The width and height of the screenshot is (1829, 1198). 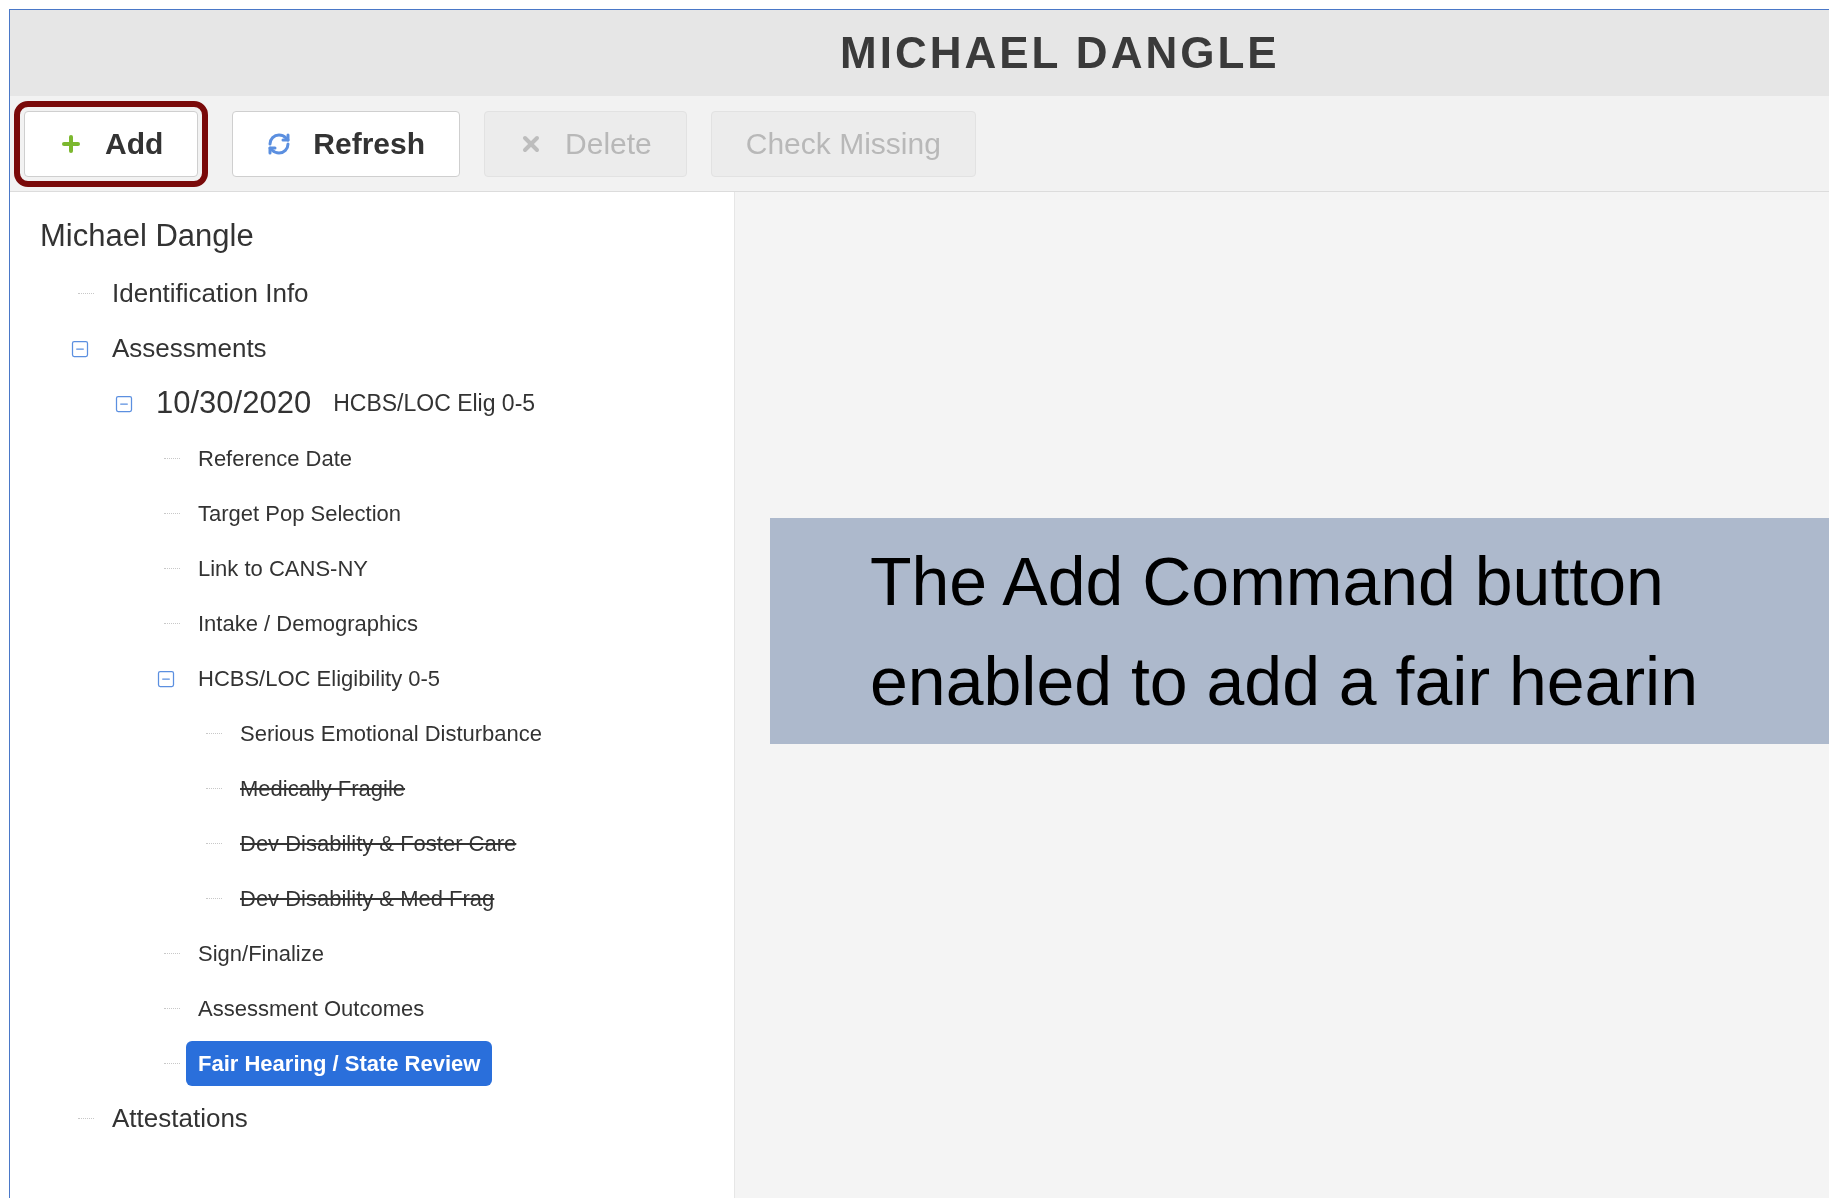 What do you see at coordinates (323, 788) in the screenshot?
I see `tree-item: Medically Fragile` at bounding box center [323, 788].